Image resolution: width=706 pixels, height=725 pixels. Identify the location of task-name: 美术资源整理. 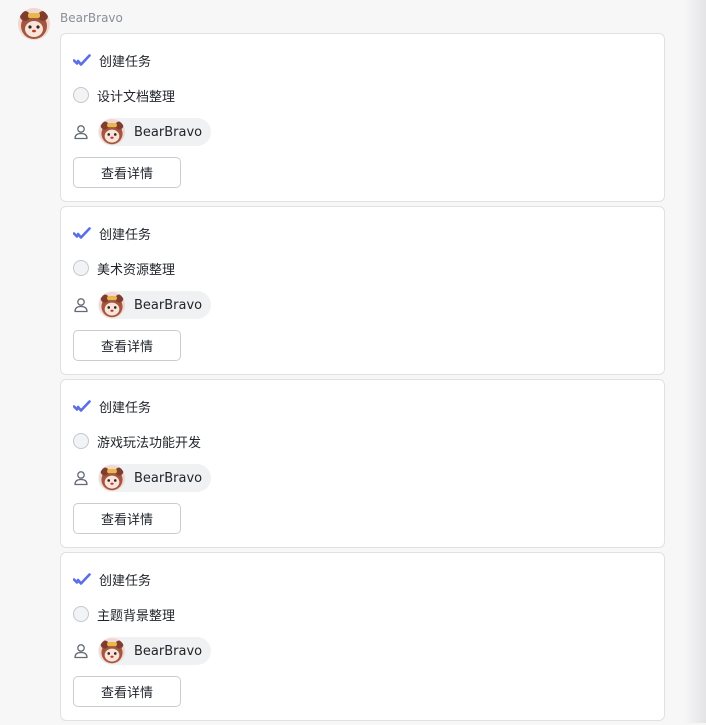
(136, 270).